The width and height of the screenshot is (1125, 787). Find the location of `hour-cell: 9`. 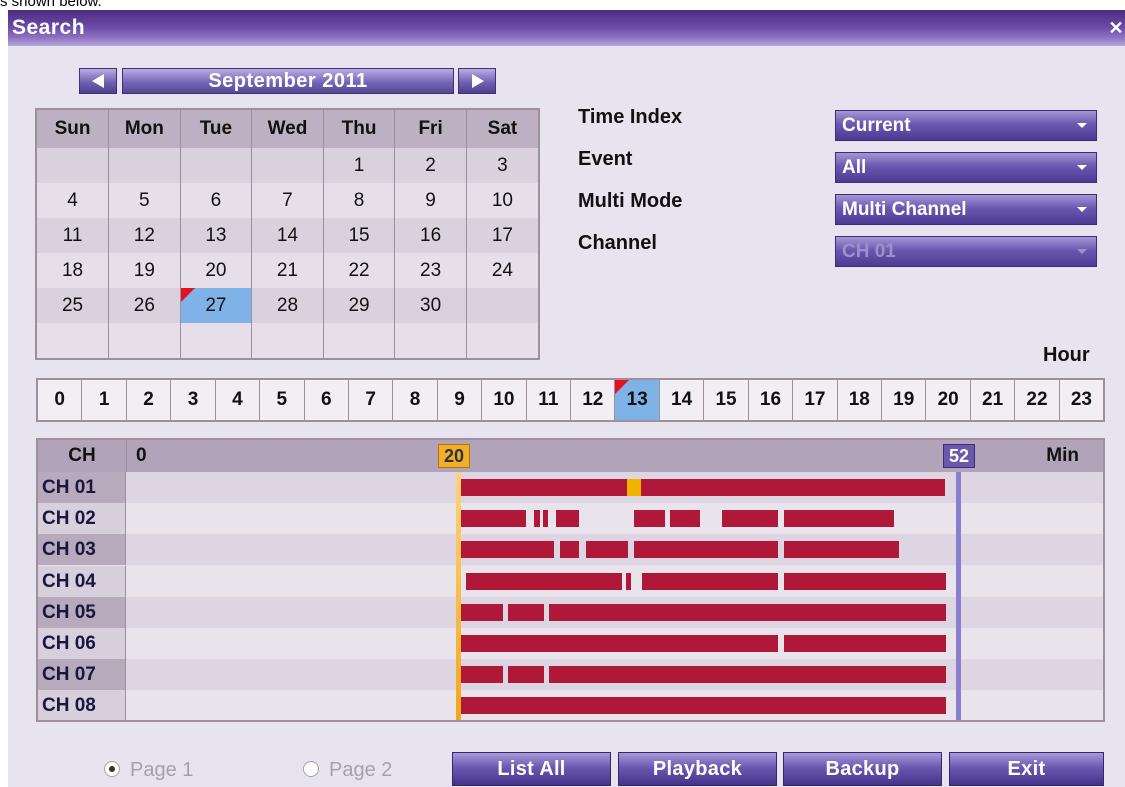

hour-cell: 9 is located at coordinates (460, 400).